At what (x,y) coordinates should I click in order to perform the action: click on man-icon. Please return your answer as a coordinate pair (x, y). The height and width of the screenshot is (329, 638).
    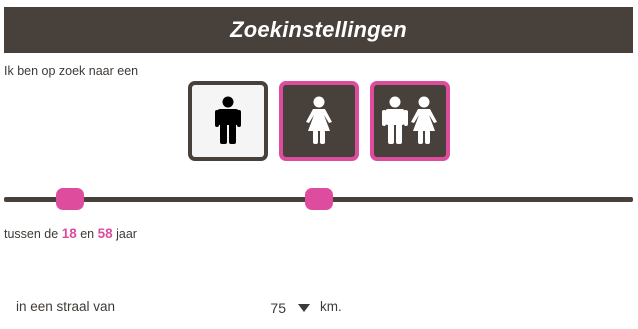
    Looking at the image, I should click on (228, 120).